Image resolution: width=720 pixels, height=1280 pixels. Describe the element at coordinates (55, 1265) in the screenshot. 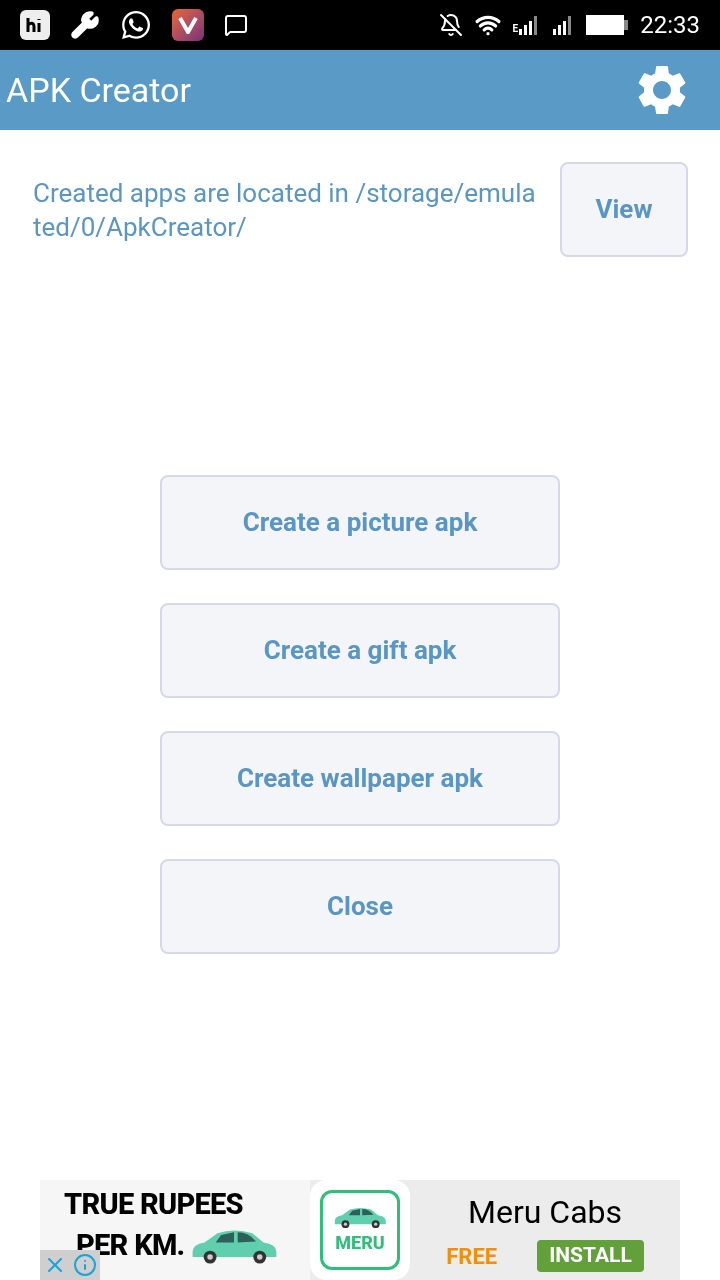

I see `close-button` at that location.